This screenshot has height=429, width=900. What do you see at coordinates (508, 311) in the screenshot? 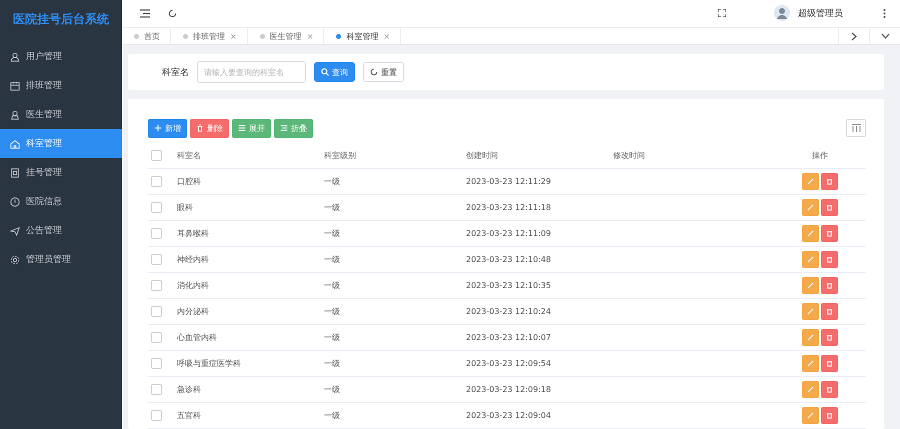
I see `table-cell: 2023-03-23 12:10:24` at bounding box center [508, 311].